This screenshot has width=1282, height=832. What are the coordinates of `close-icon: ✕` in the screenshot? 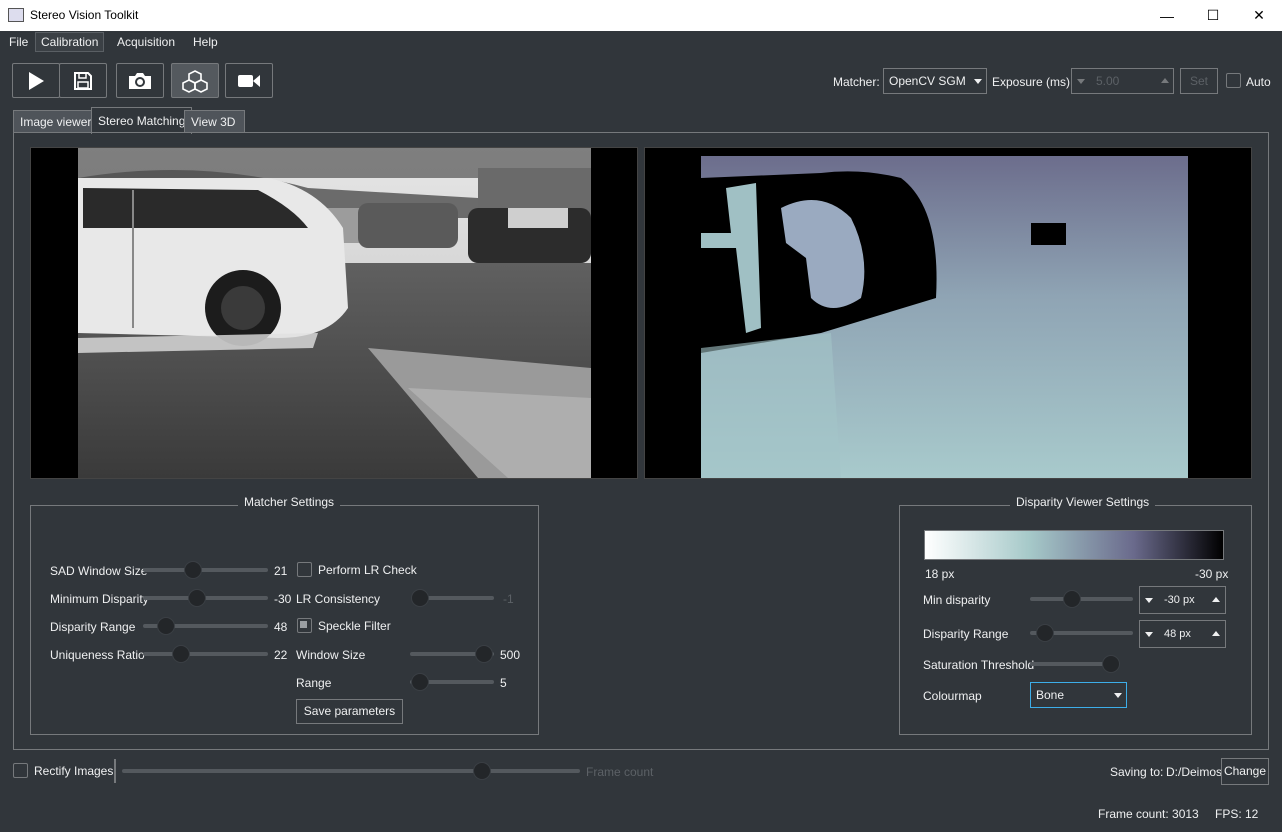 It's located at (1259, 15).